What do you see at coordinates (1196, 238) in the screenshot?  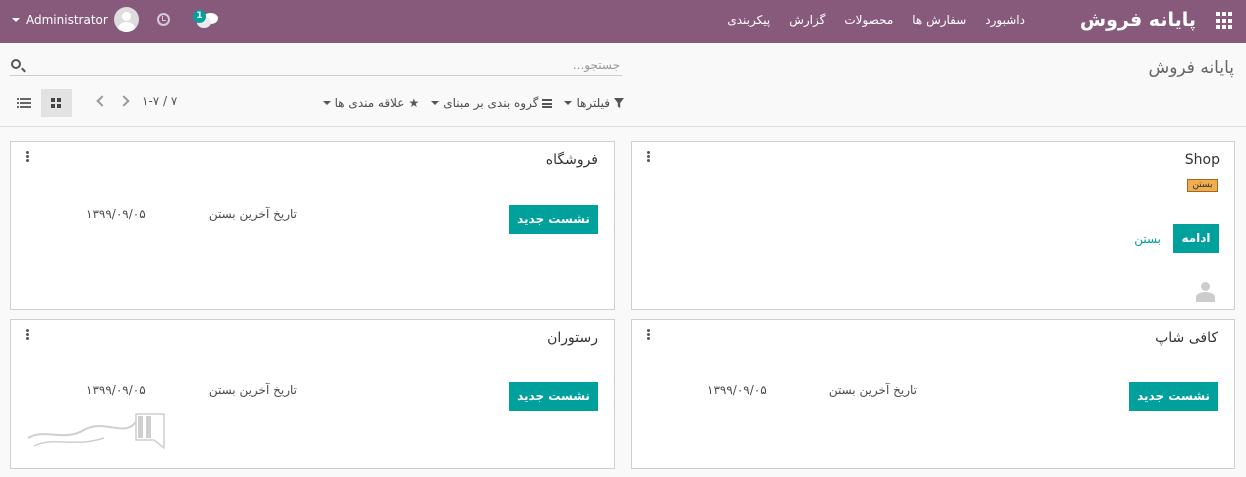 I see `resume-button: ادامه` at bounding box center [1196, 238].